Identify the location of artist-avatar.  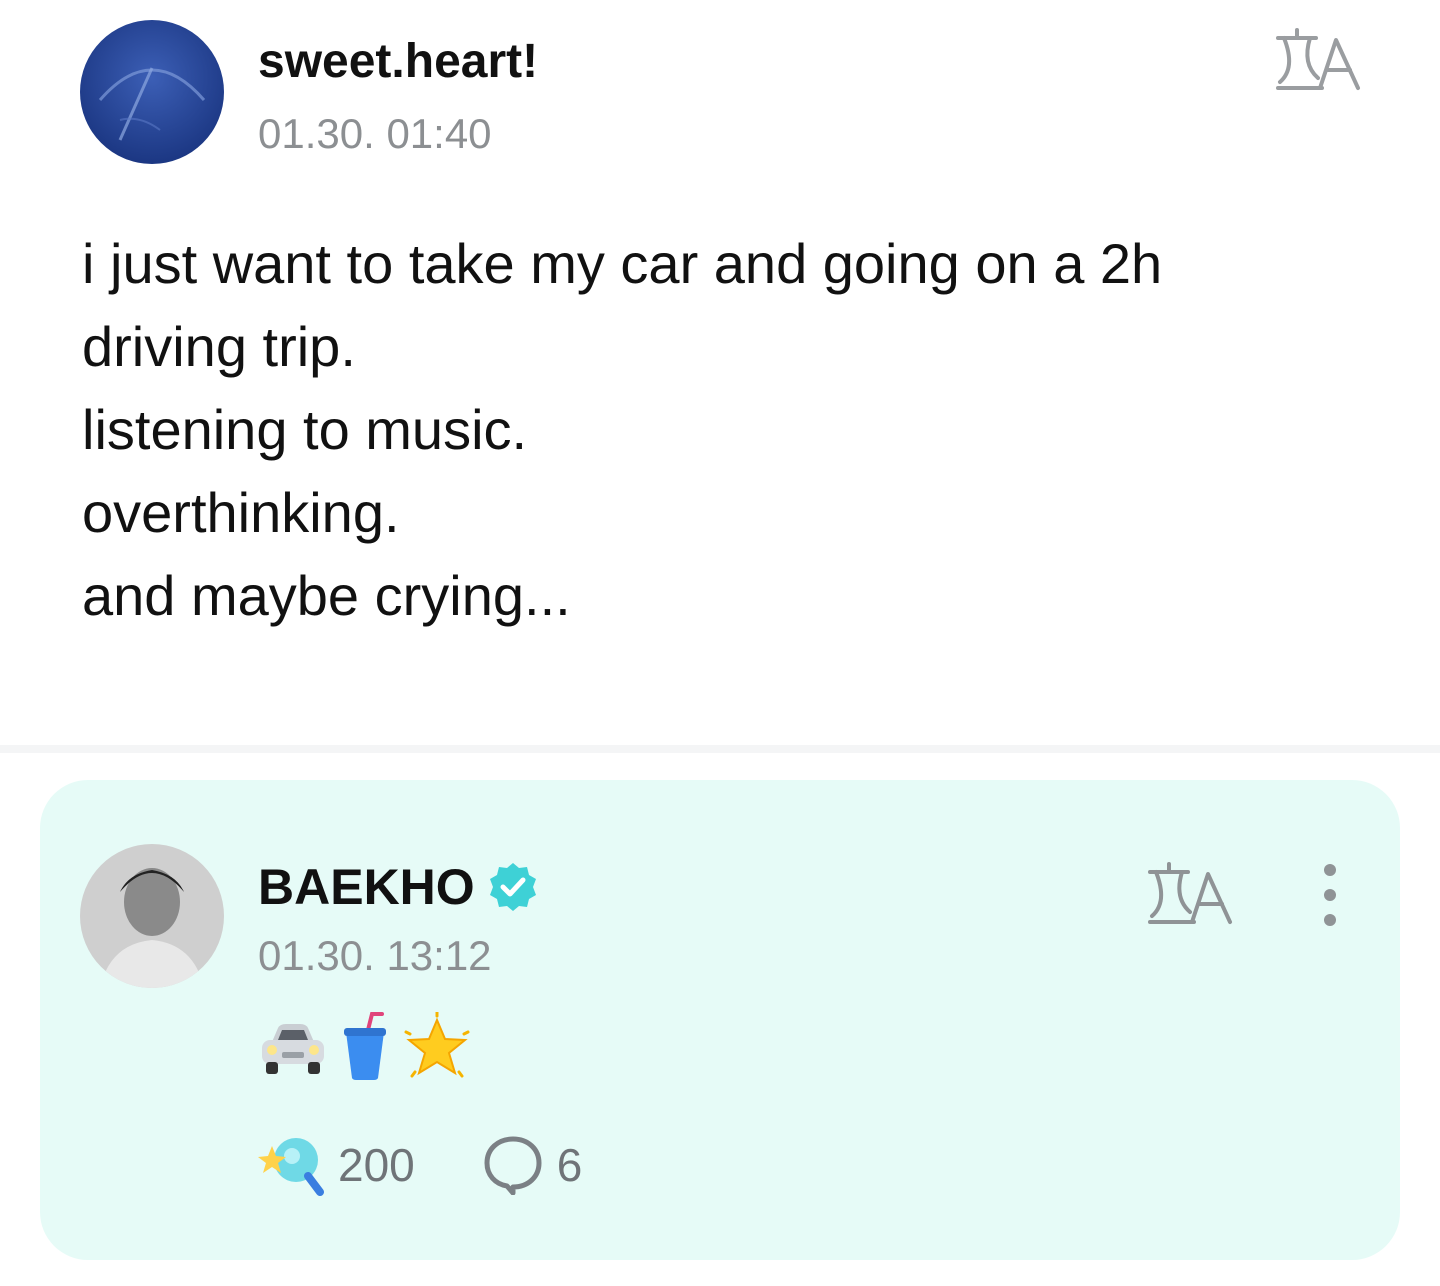
(152, 916).